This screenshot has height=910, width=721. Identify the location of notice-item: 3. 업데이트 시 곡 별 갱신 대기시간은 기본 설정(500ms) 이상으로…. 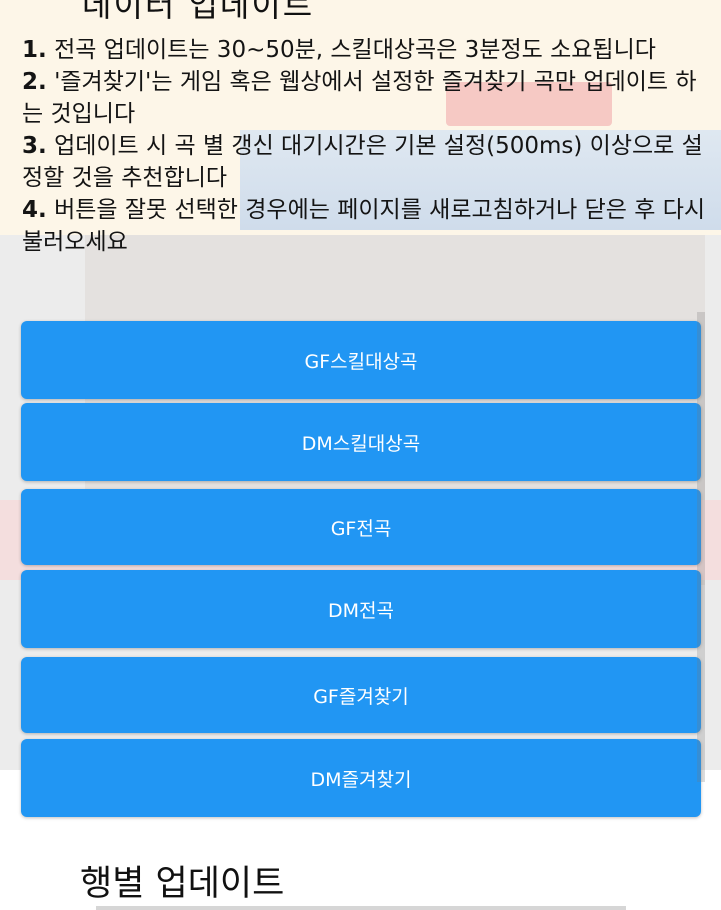
(362, 162).